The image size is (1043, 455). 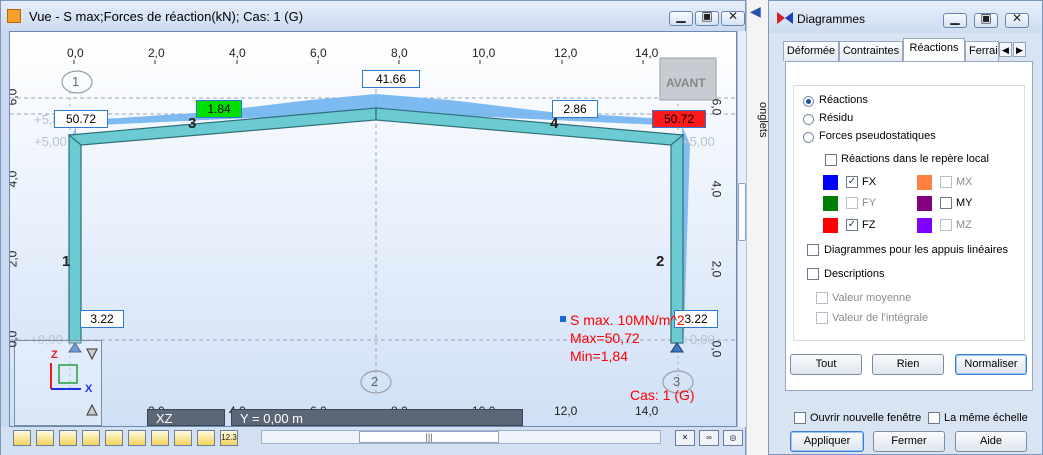 I want to click on legend-case: Cas: 1 (G), so click(x=662, y=395).